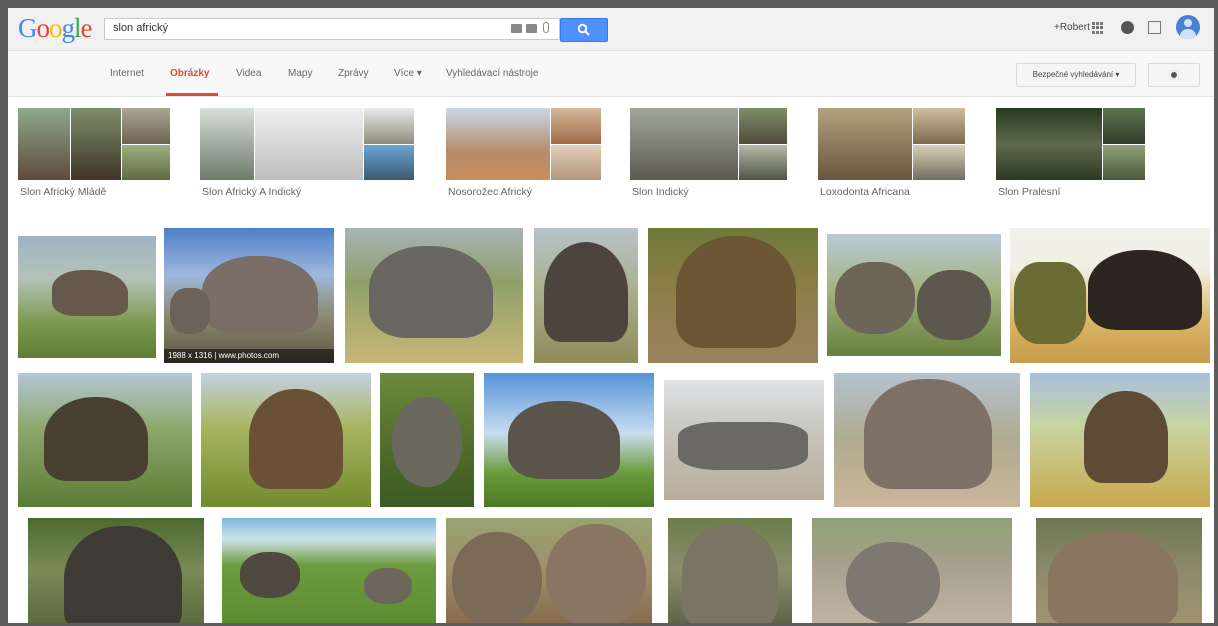  What do you see at coordinates (189, 73) in the screenshot?
I see `tab-images: Obrázky` at bounding box center [189, 73].